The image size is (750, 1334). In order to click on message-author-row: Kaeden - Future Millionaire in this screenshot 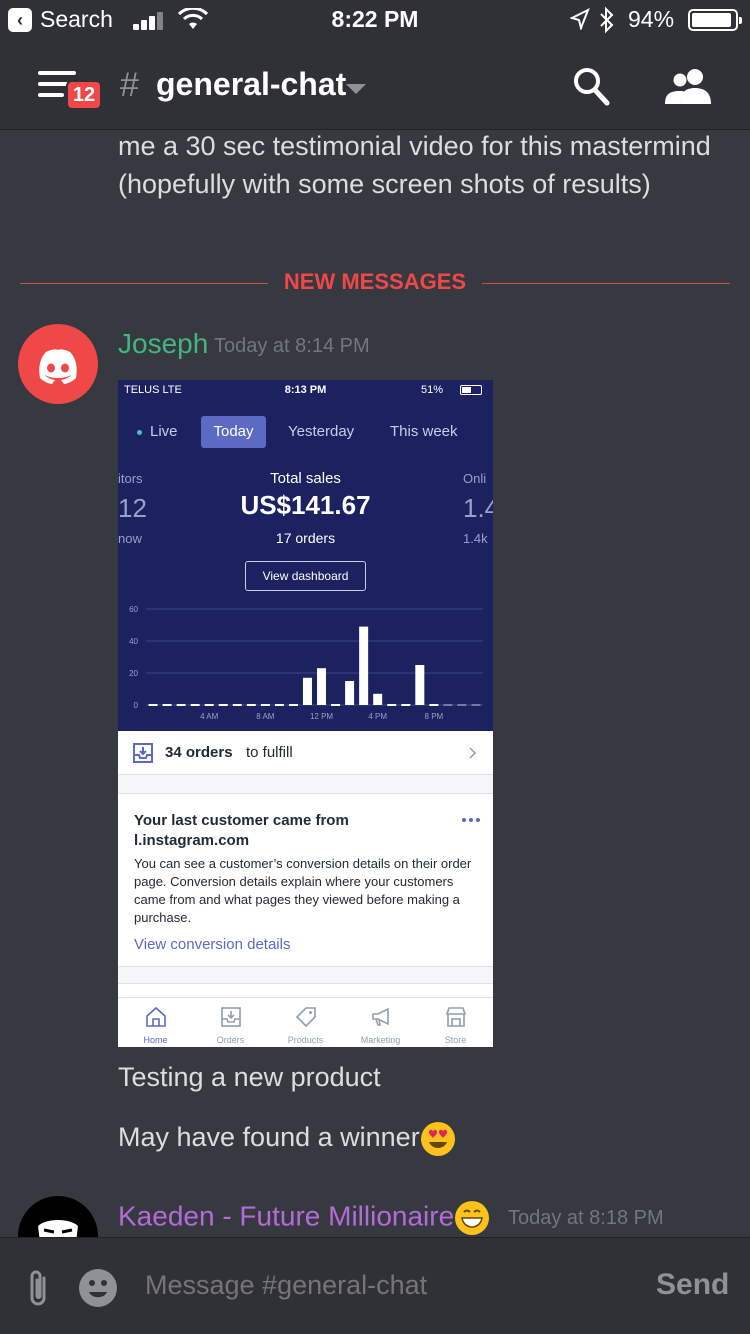, I will do `click(304, 1218)`.